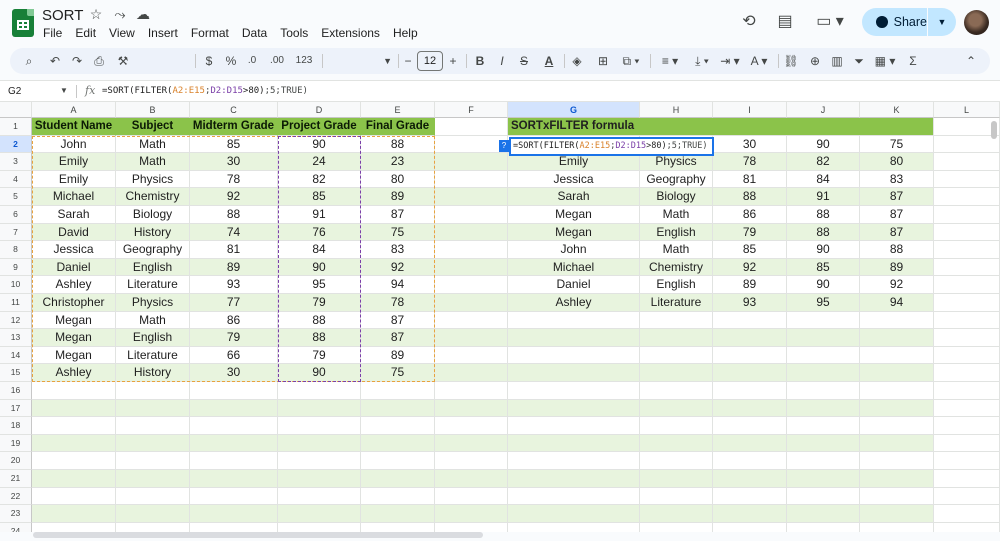  I want to click on menu-tools: Tools, so click(294, 33).